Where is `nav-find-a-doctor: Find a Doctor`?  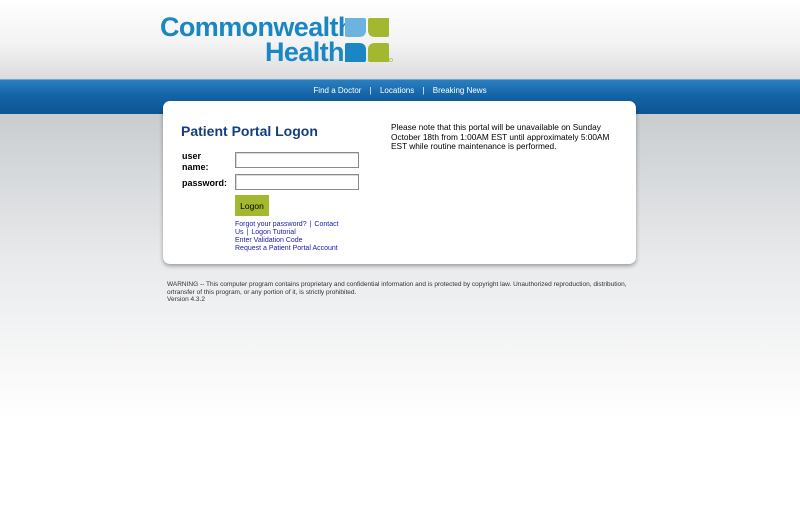
nav-find-a-doctor: Find a Doctor is located at coordinates (337, 90).